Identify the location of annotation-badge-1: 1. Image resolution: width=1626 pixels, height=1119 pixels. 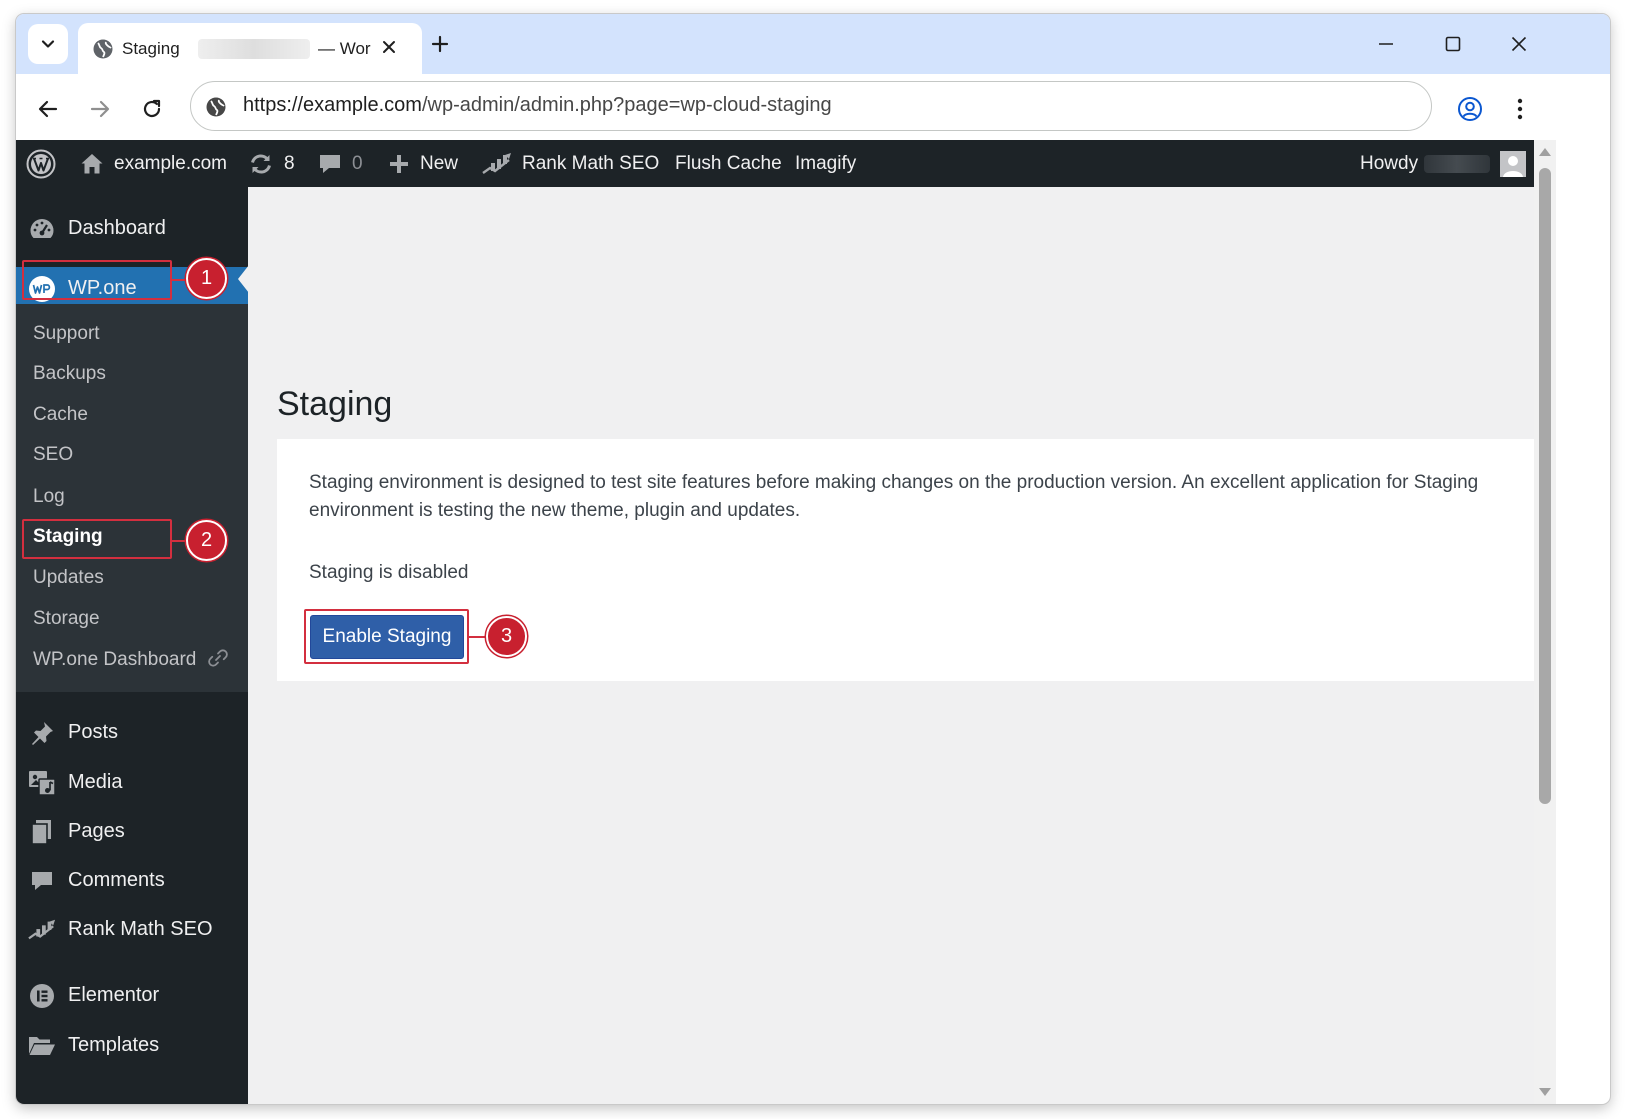
(206, 278).